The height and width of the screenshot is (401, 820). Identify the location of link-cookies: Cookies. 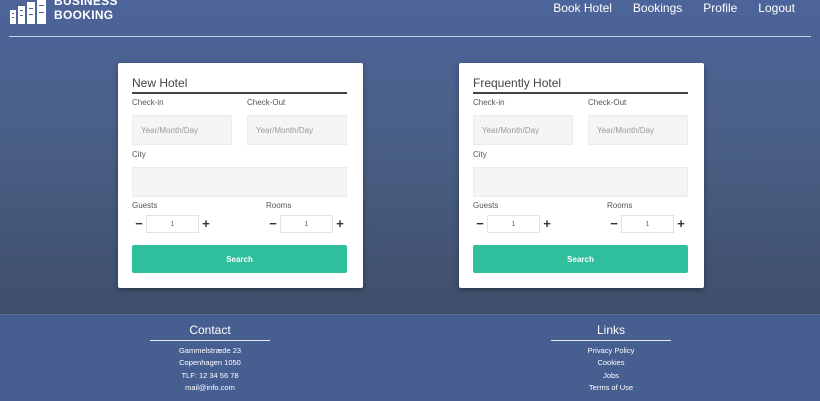
(611, 363).